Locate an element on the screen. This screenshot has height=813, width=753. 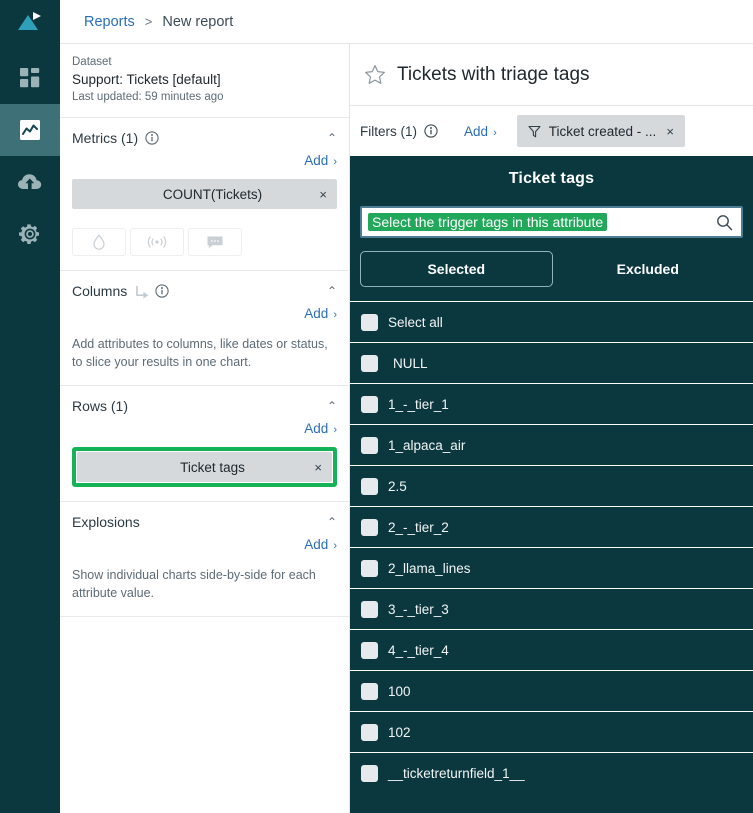
dataset-last-updated: Last updated: 59 minutes ago is located at coordinates (148, 97).